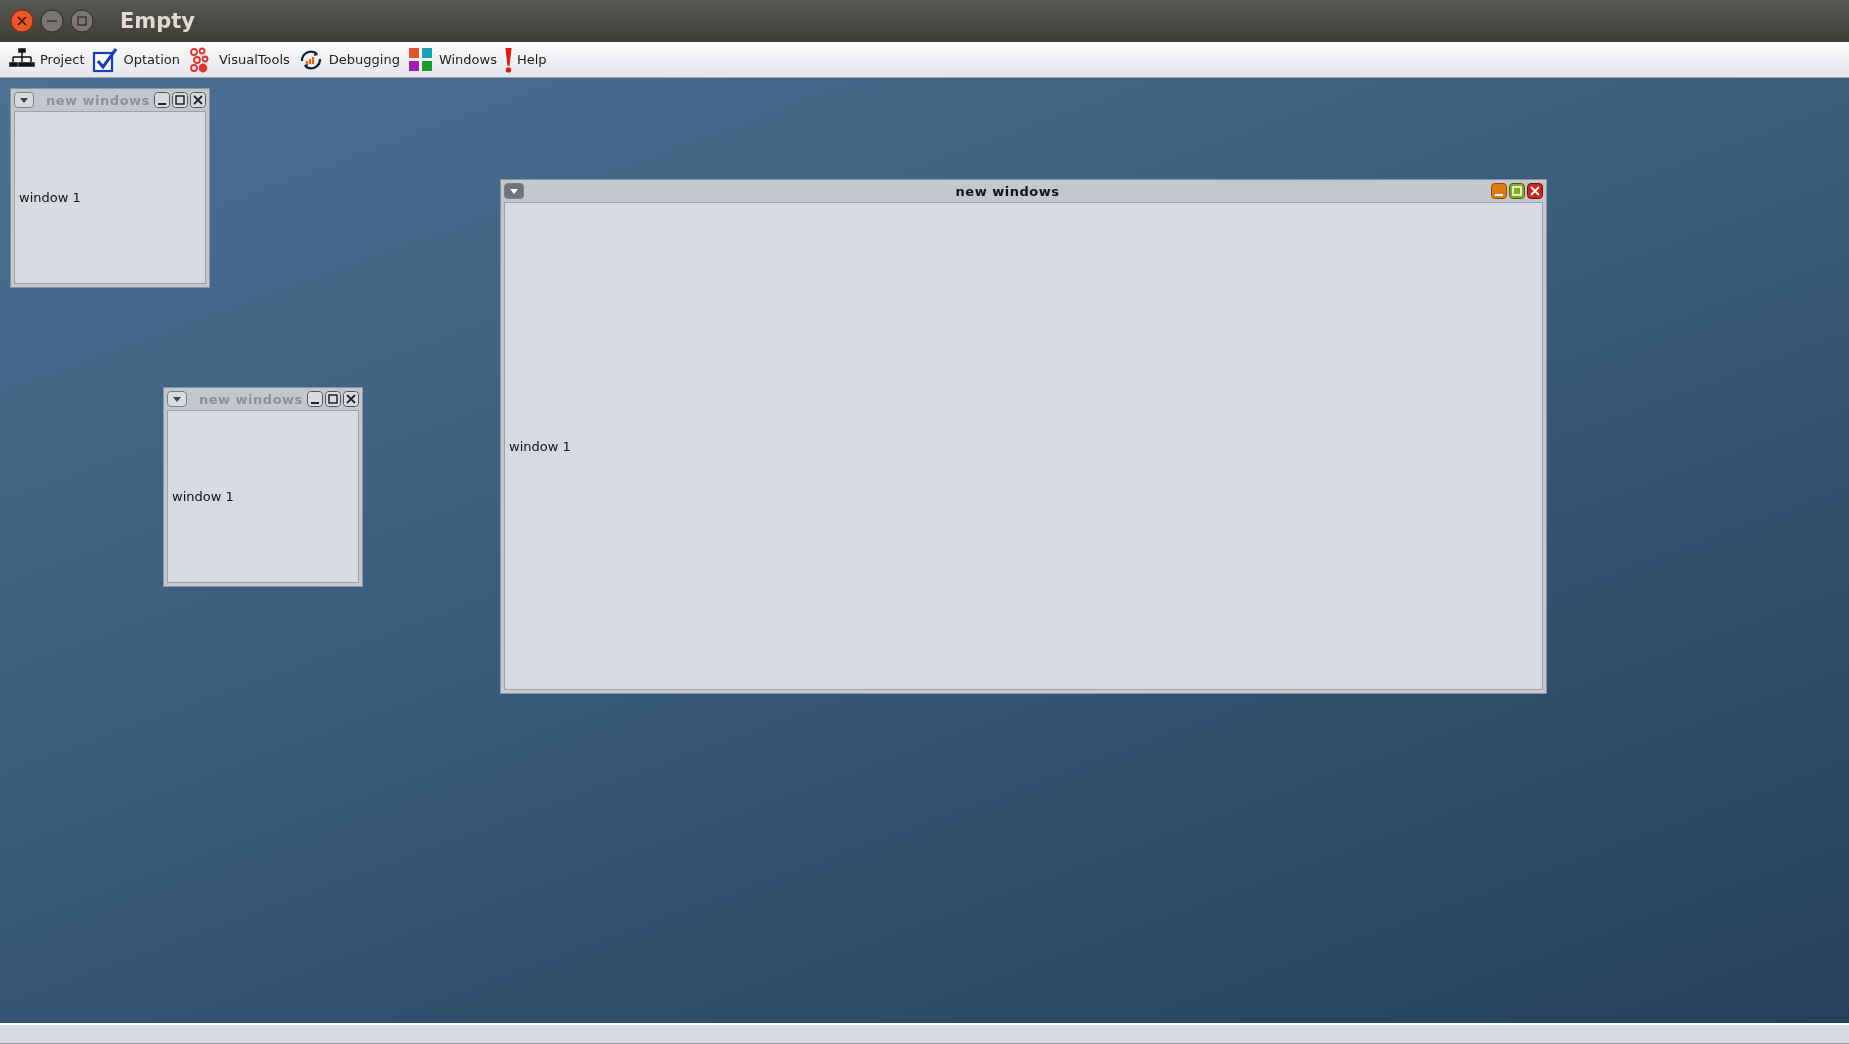  Describe the element at coordinates (420, 59) in the screenshot. I see `tiles-icon` at that location.